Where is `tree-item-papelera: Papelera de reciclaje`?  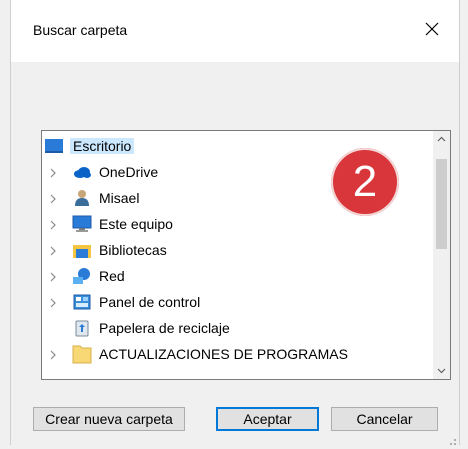 tree-item-papelera: Papelera de reciclaje is located at coordinates (233, 328).